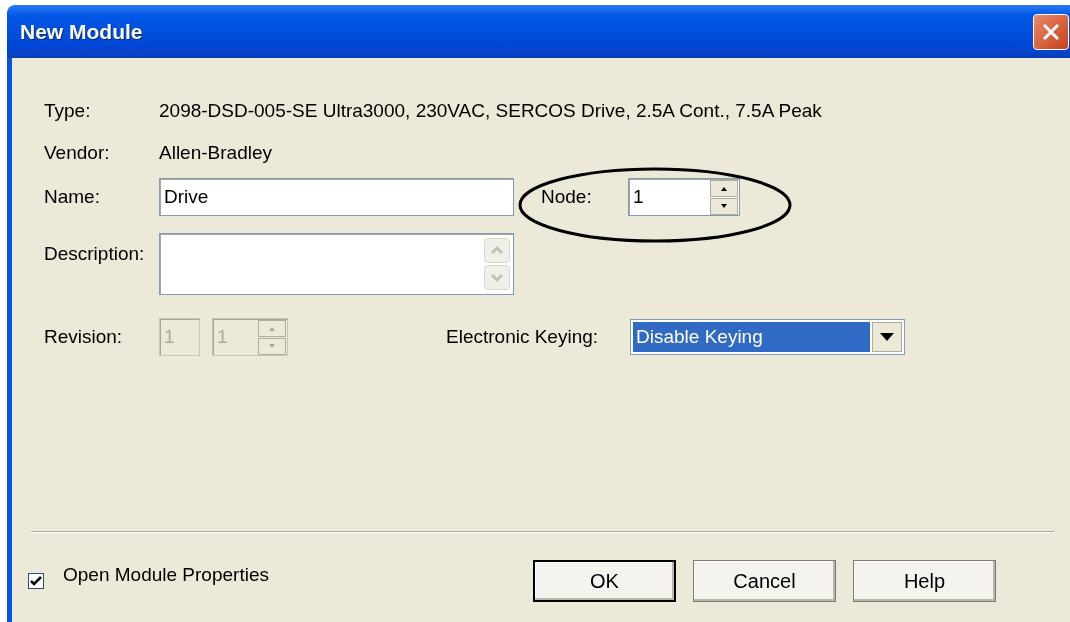 The width and height of the screenshot is (1070, 622). Describe the element at coordinates (222, 337) in the screenshot. I see `revision-minor-value: 1` at that location.